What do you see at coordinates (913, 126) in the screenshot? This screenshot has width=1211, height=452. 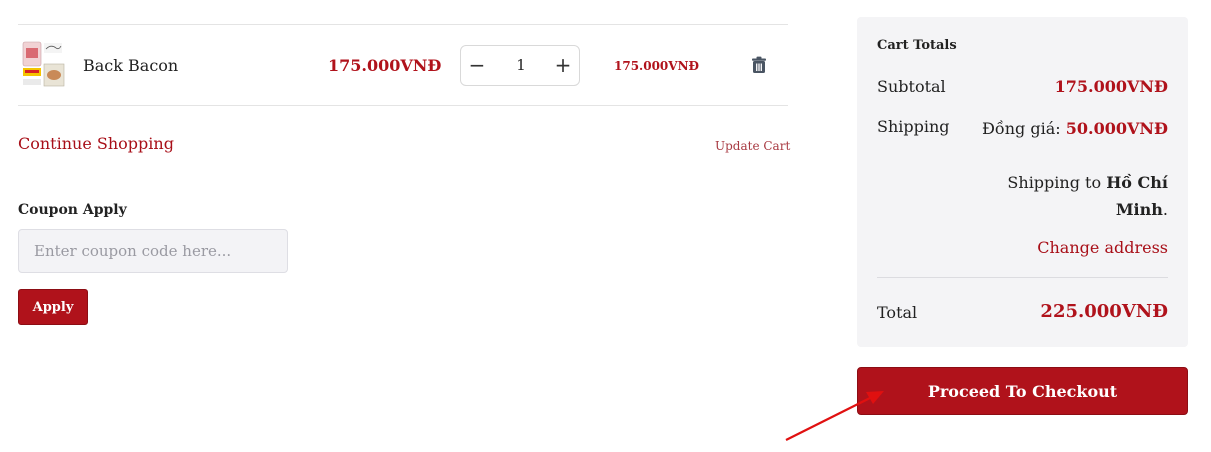 I see `shipping-label: Shipping` at bounding box center [913, 126].